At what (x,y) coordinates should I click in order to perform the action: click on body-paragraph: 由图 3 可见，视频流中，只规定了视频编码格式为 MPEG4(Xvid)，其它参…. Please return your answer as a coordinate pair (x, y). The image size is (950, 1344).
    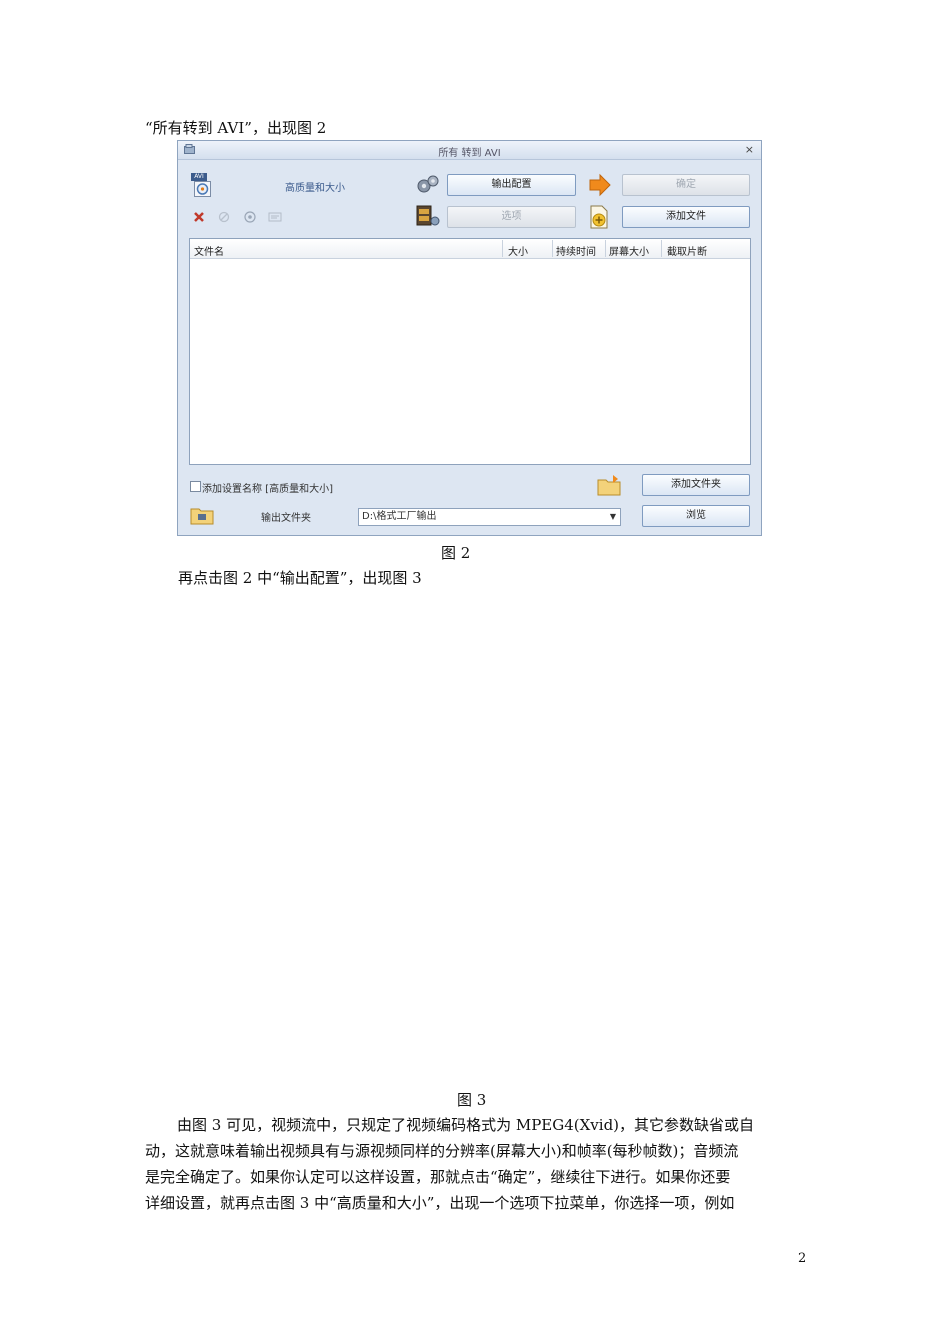
    Looking at the image, I should click on (477, 1164).